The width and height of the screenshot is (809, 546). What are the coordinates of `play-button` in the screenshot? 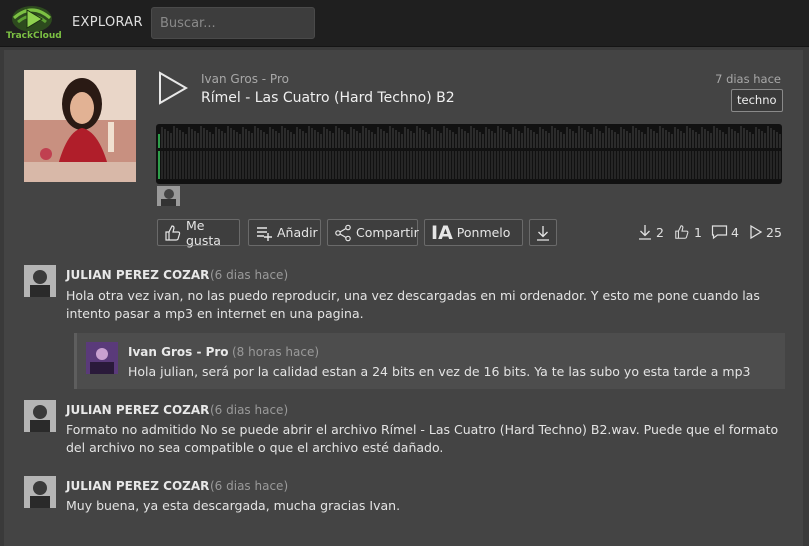 It's located at (173, 88).